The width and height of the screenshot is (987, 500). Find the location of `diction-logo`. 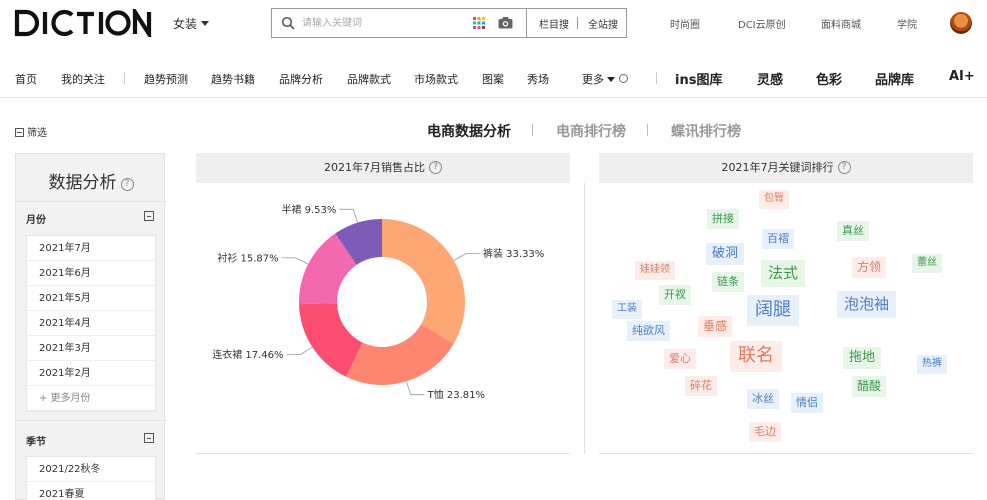

diction-logo is located at coordinates (84, 23).